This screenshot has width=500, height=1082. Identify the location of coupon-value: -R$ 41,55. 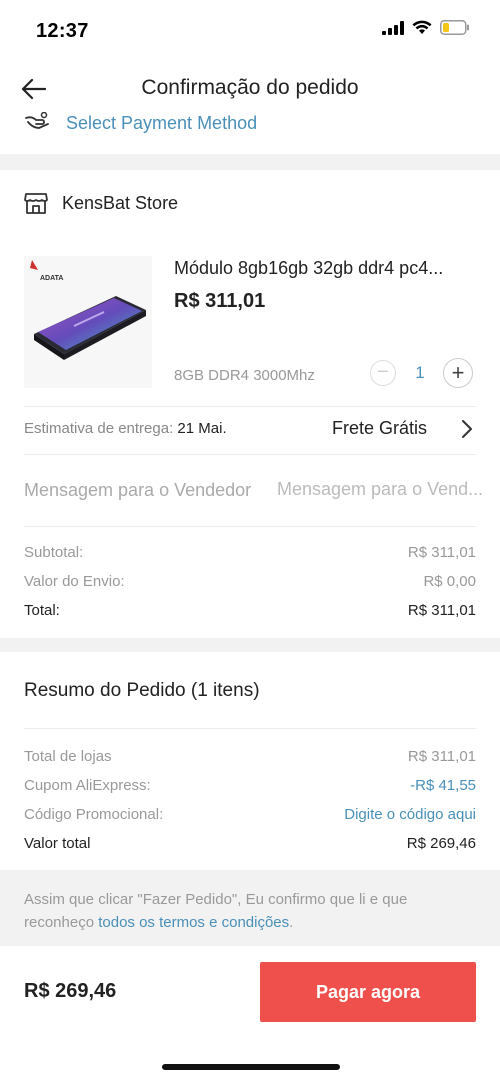
(443, 785).